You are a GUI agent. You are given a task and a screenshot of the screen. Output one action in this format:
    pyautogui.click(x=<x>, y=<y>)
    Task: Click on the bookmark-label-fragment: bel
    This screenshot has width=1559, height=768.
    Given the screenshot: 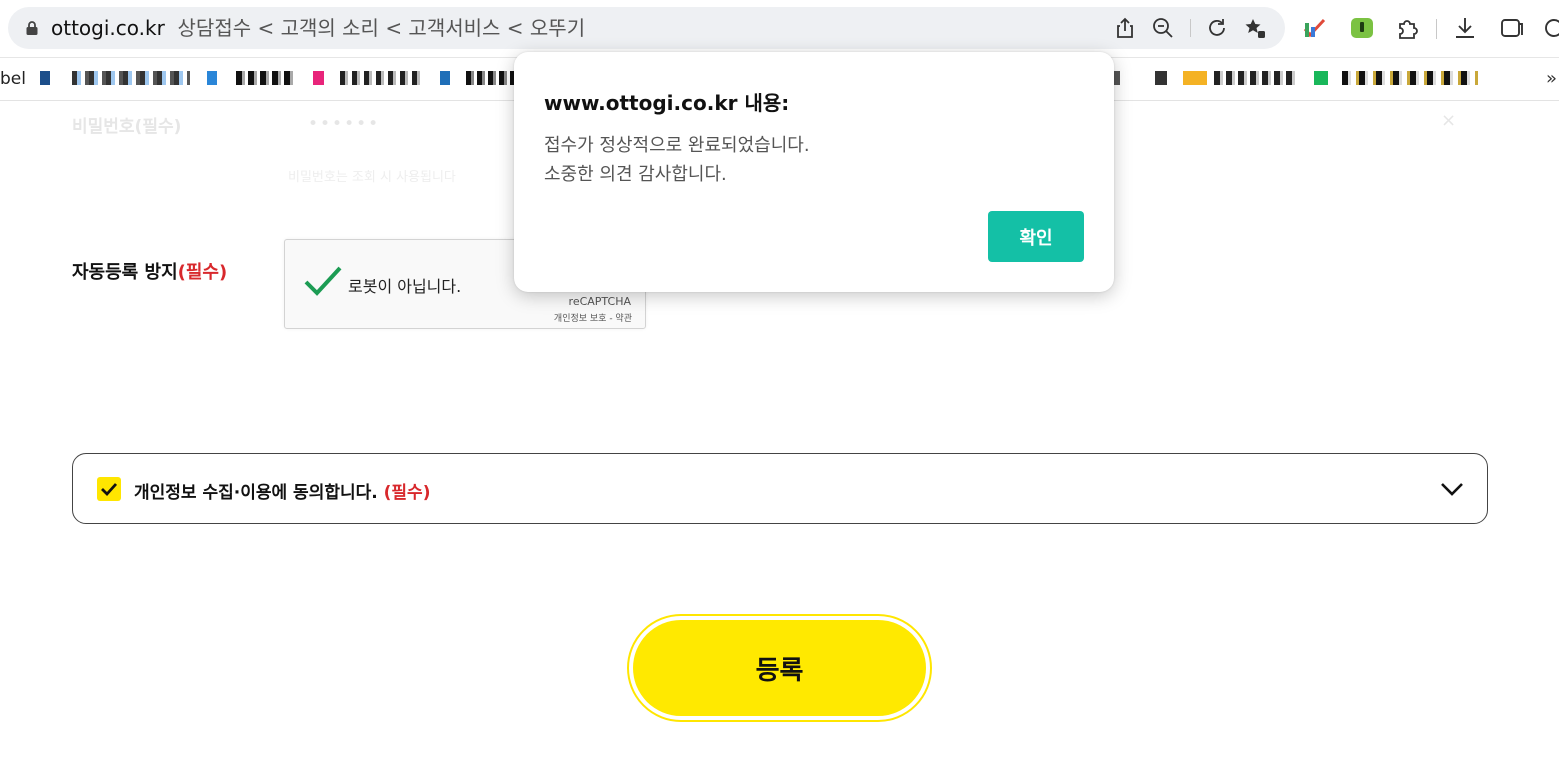 What is the action you would take?
    pyautogui.click(x=13, y=79)
    